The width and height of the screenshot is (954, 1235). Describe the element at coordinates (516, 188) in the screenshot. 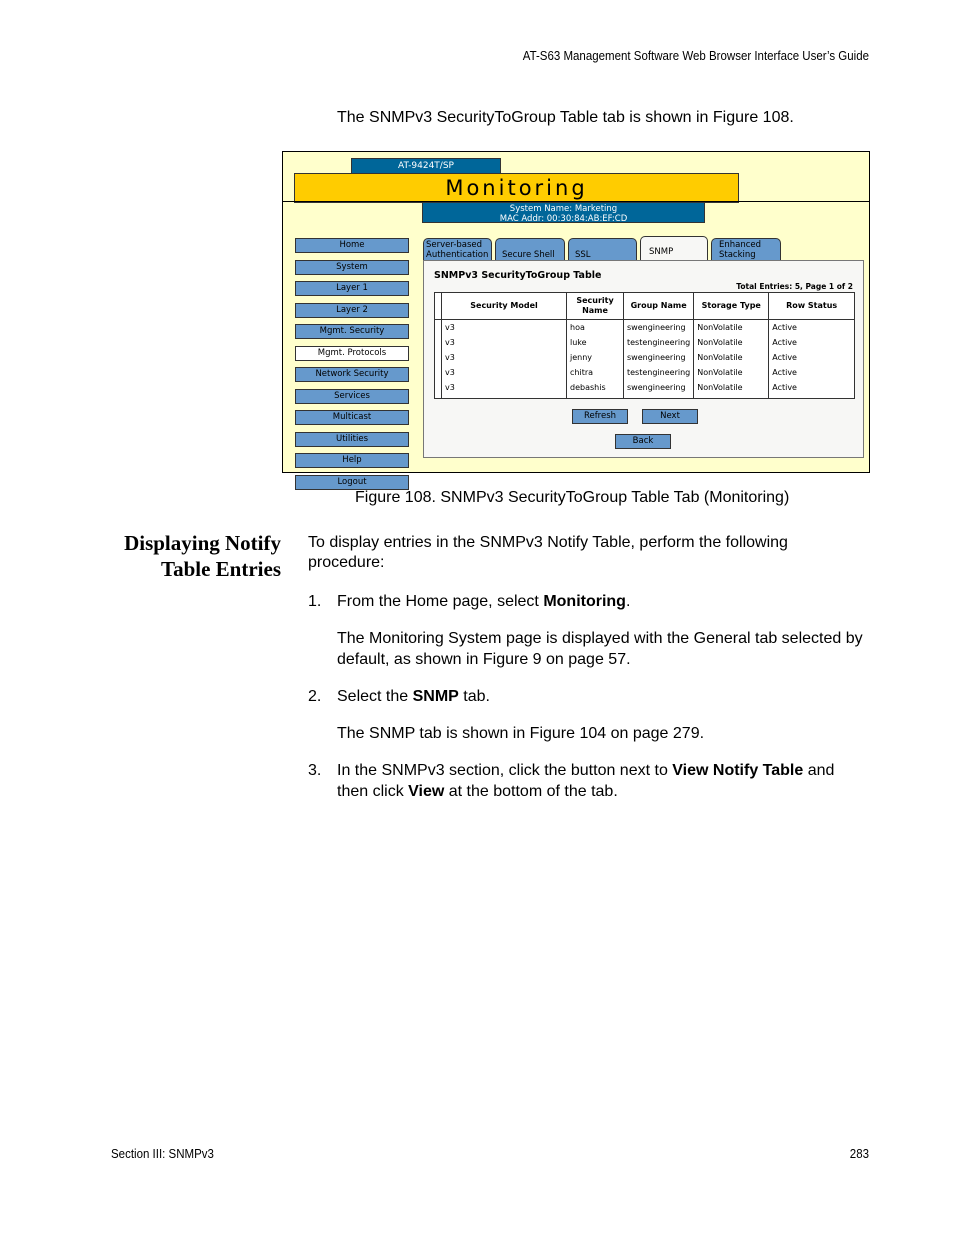

I see `monitoring-banner: Monitoring` at that location.